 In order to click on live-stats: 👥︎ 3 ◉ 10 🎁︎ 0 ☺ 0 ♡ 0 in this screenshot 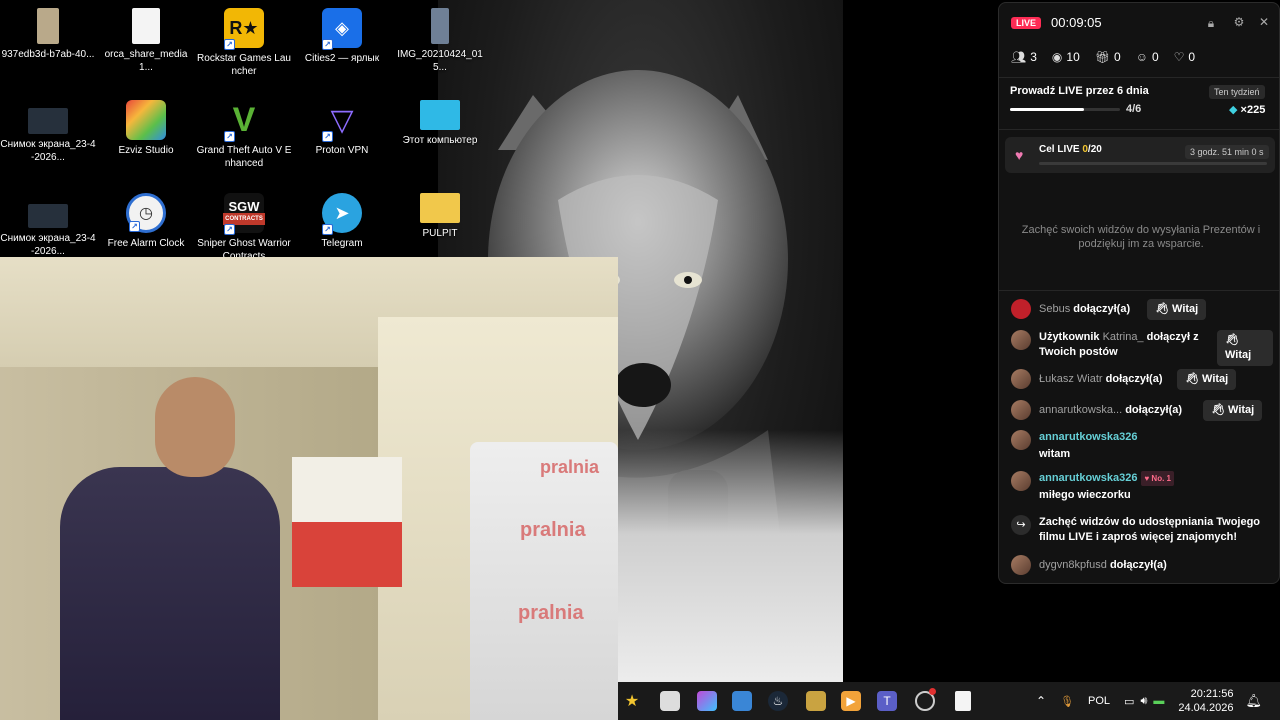, I will do `click(1110, 57)`.